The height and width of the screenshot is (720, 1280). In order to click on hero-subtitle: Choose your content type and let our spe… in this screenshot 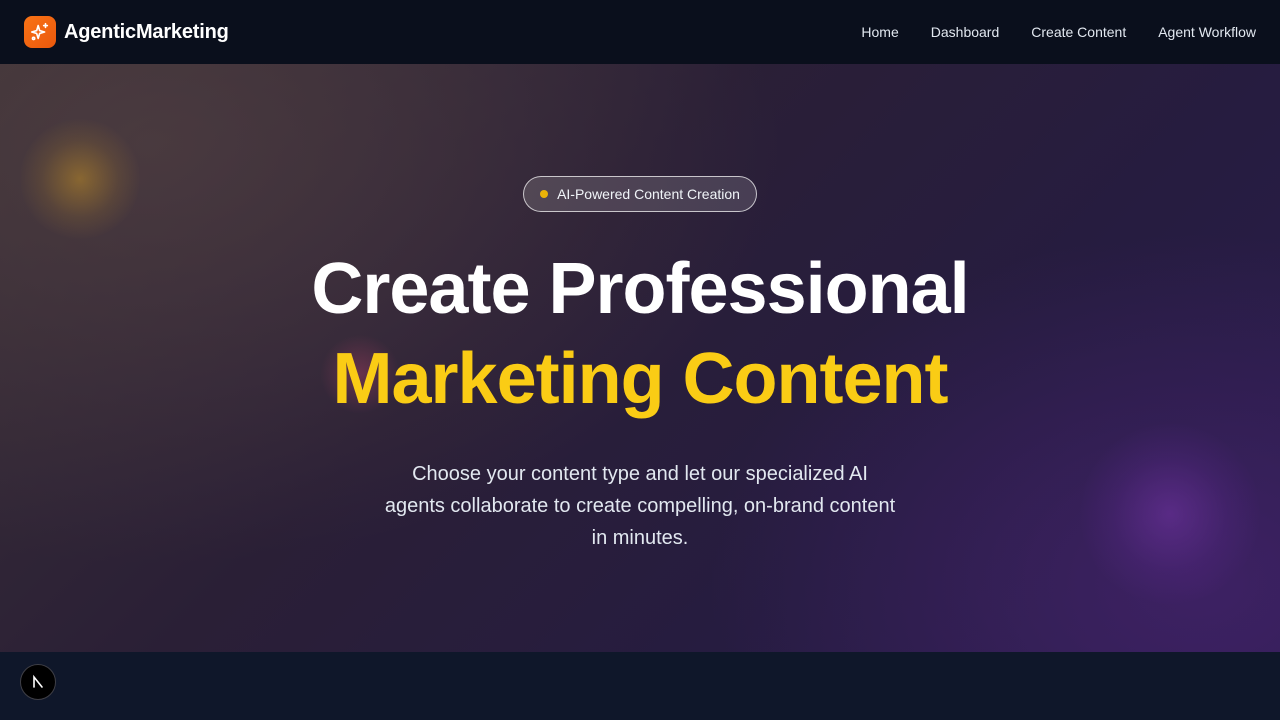, I will do `click(640, 506)`.